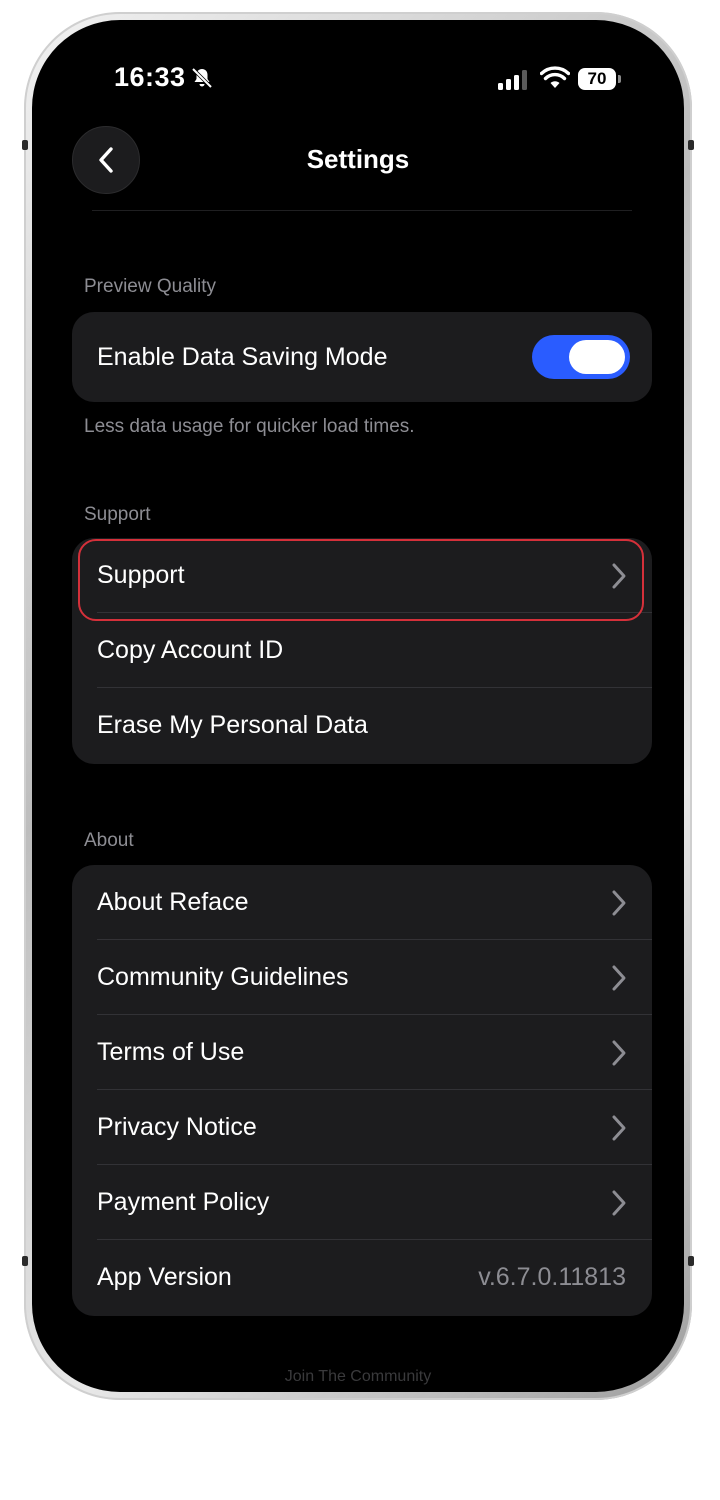  What do you see at coordinates (223, 977) in the screenshot?
I see `community-guidelines-label: Community Guidelines` at bounding box center [223, 977].